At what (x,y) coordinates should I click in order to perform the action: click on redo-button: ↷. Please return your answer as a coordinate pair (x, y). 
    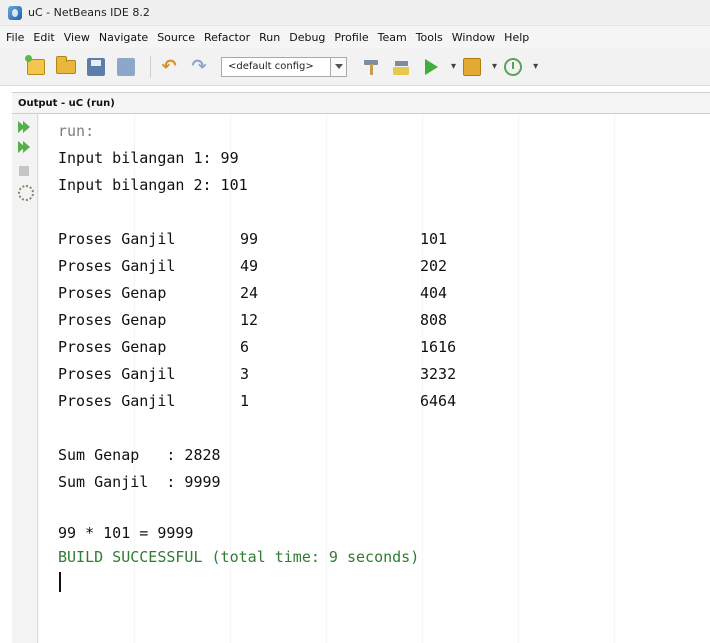
    Looking at the image, I should click on (199, 67).